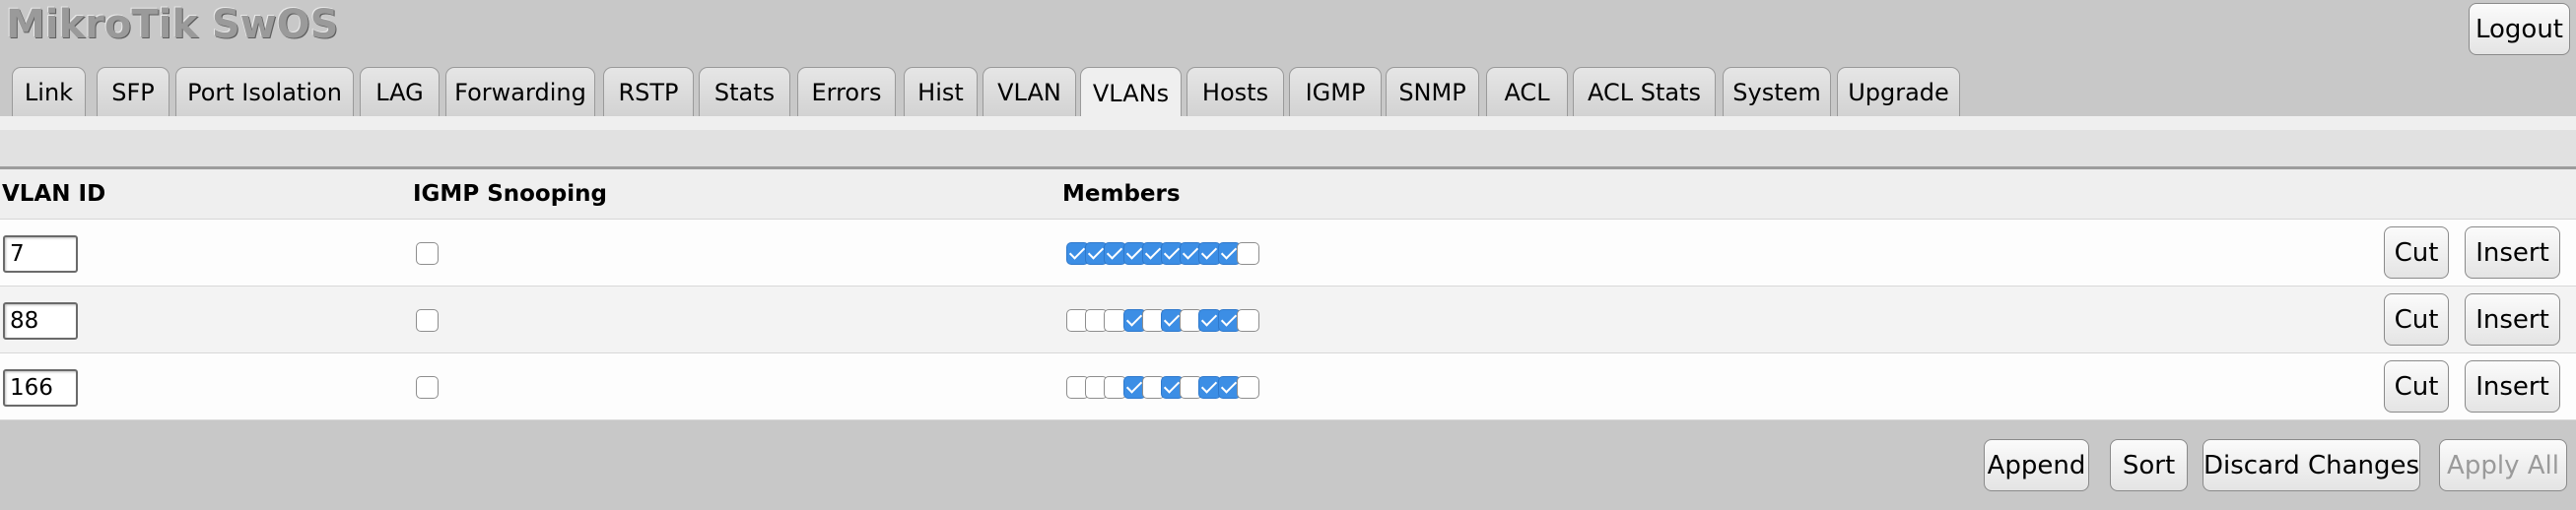  Describe the element at coordinates (510, 194) in the screenshot. I see `column-header-igmp-snooping: IGMP Snooping` at that location.